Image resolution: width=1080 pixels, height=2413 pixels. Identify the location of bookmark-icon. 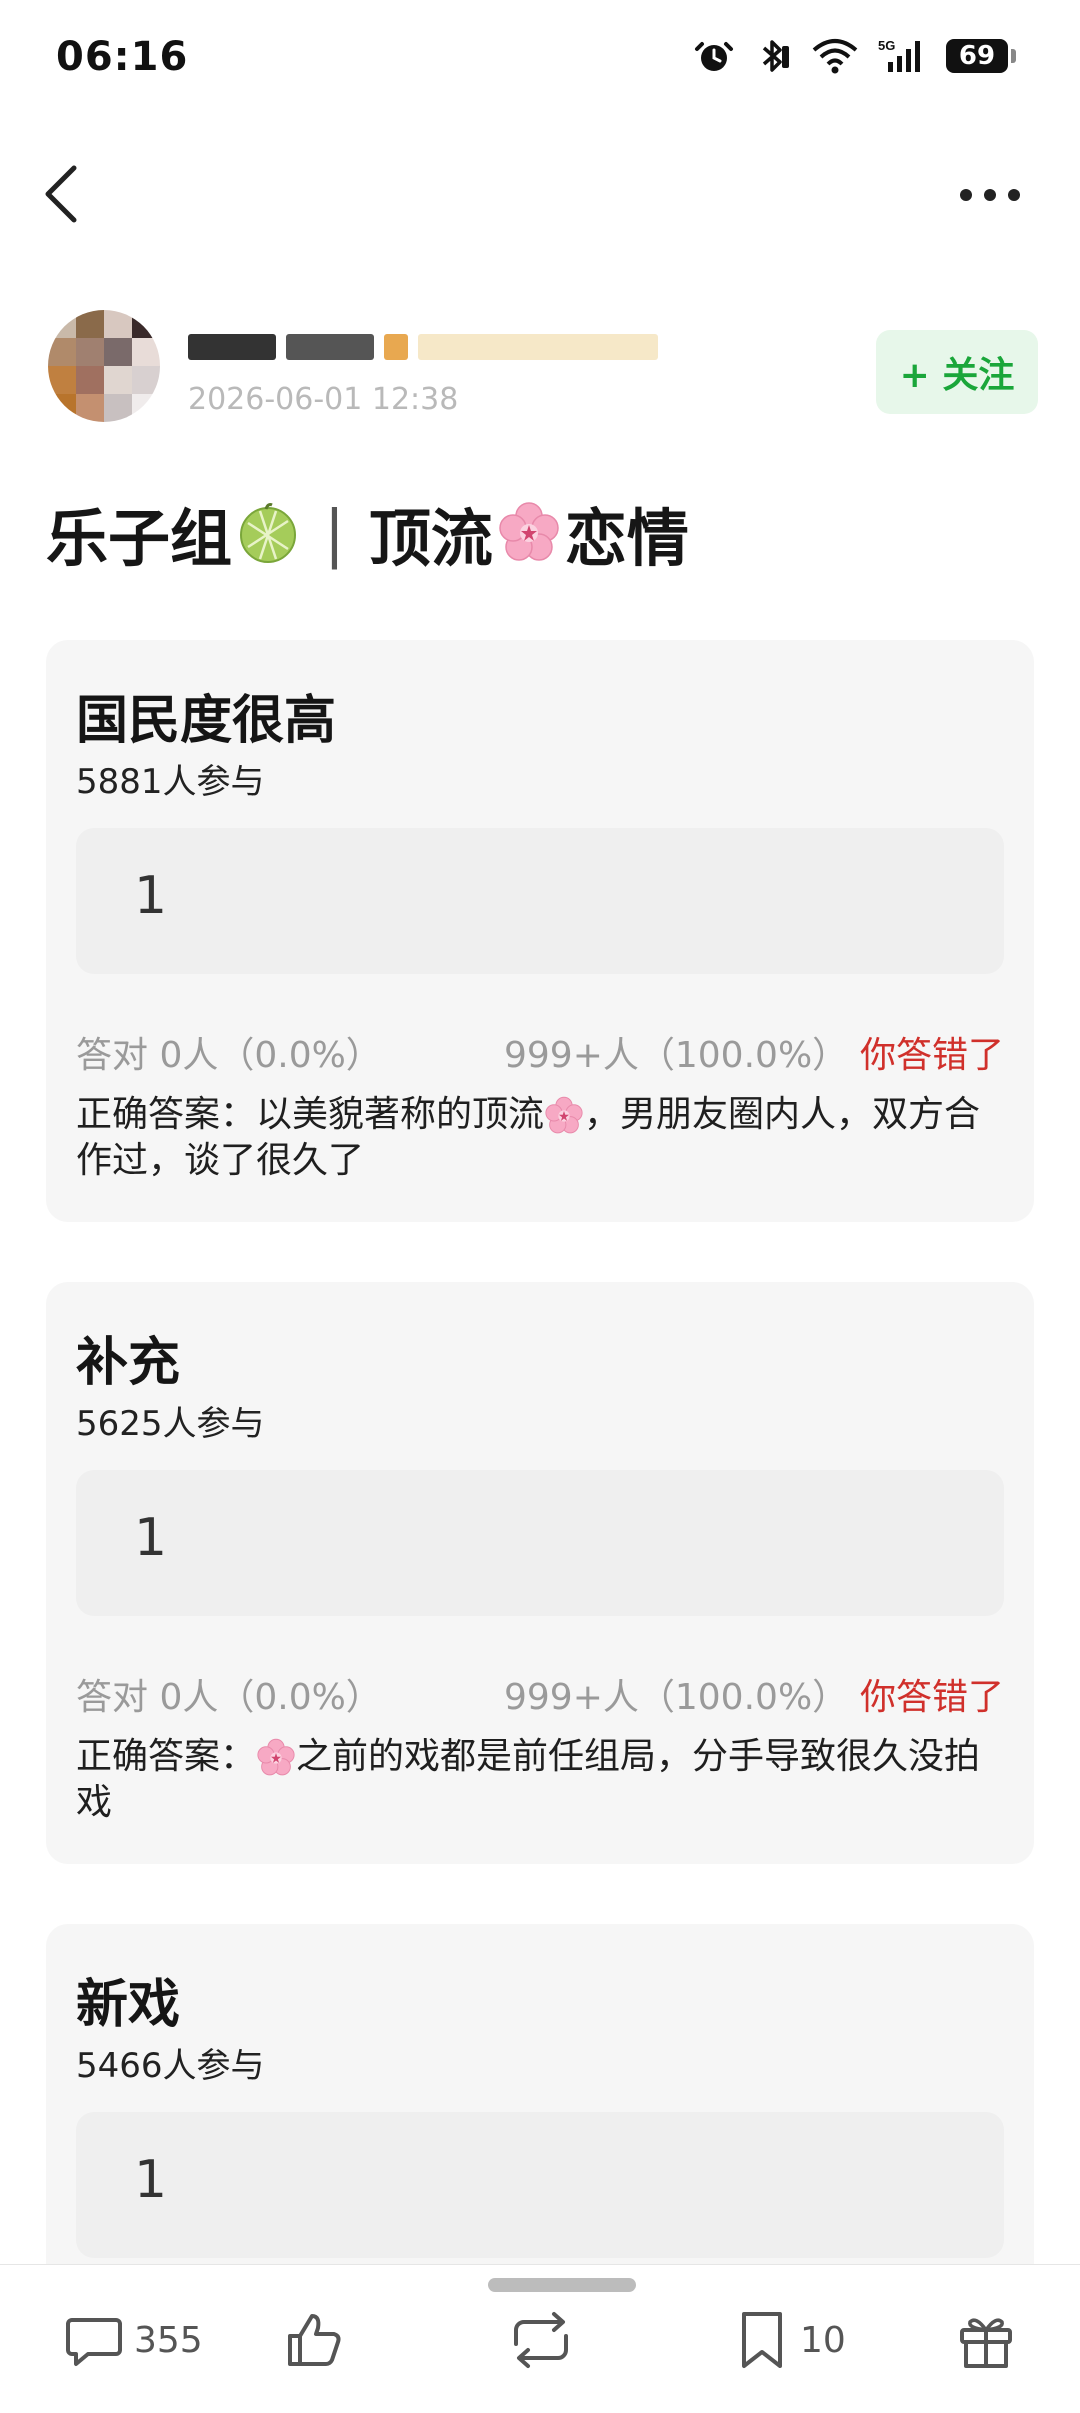
(762, 2340).